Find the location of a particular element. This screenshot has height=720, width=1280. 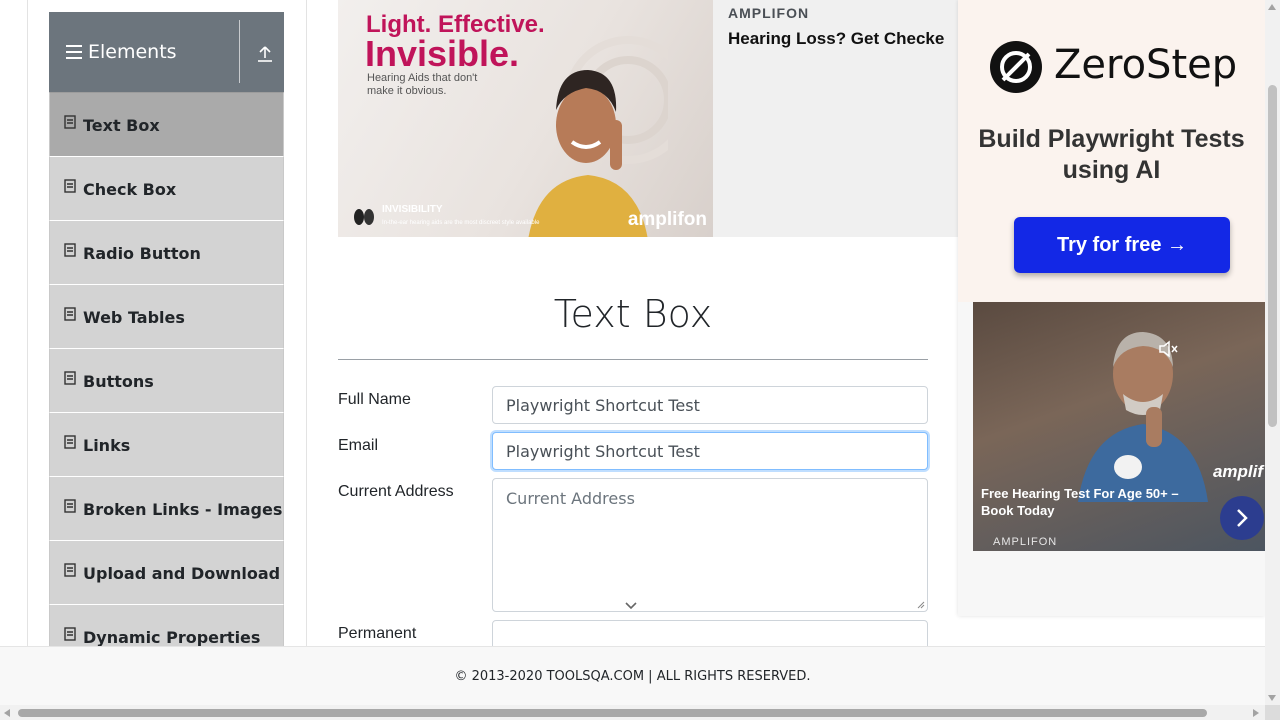

full-name-input: Playwright Shortcut Test is located at coordinates (710, 405).